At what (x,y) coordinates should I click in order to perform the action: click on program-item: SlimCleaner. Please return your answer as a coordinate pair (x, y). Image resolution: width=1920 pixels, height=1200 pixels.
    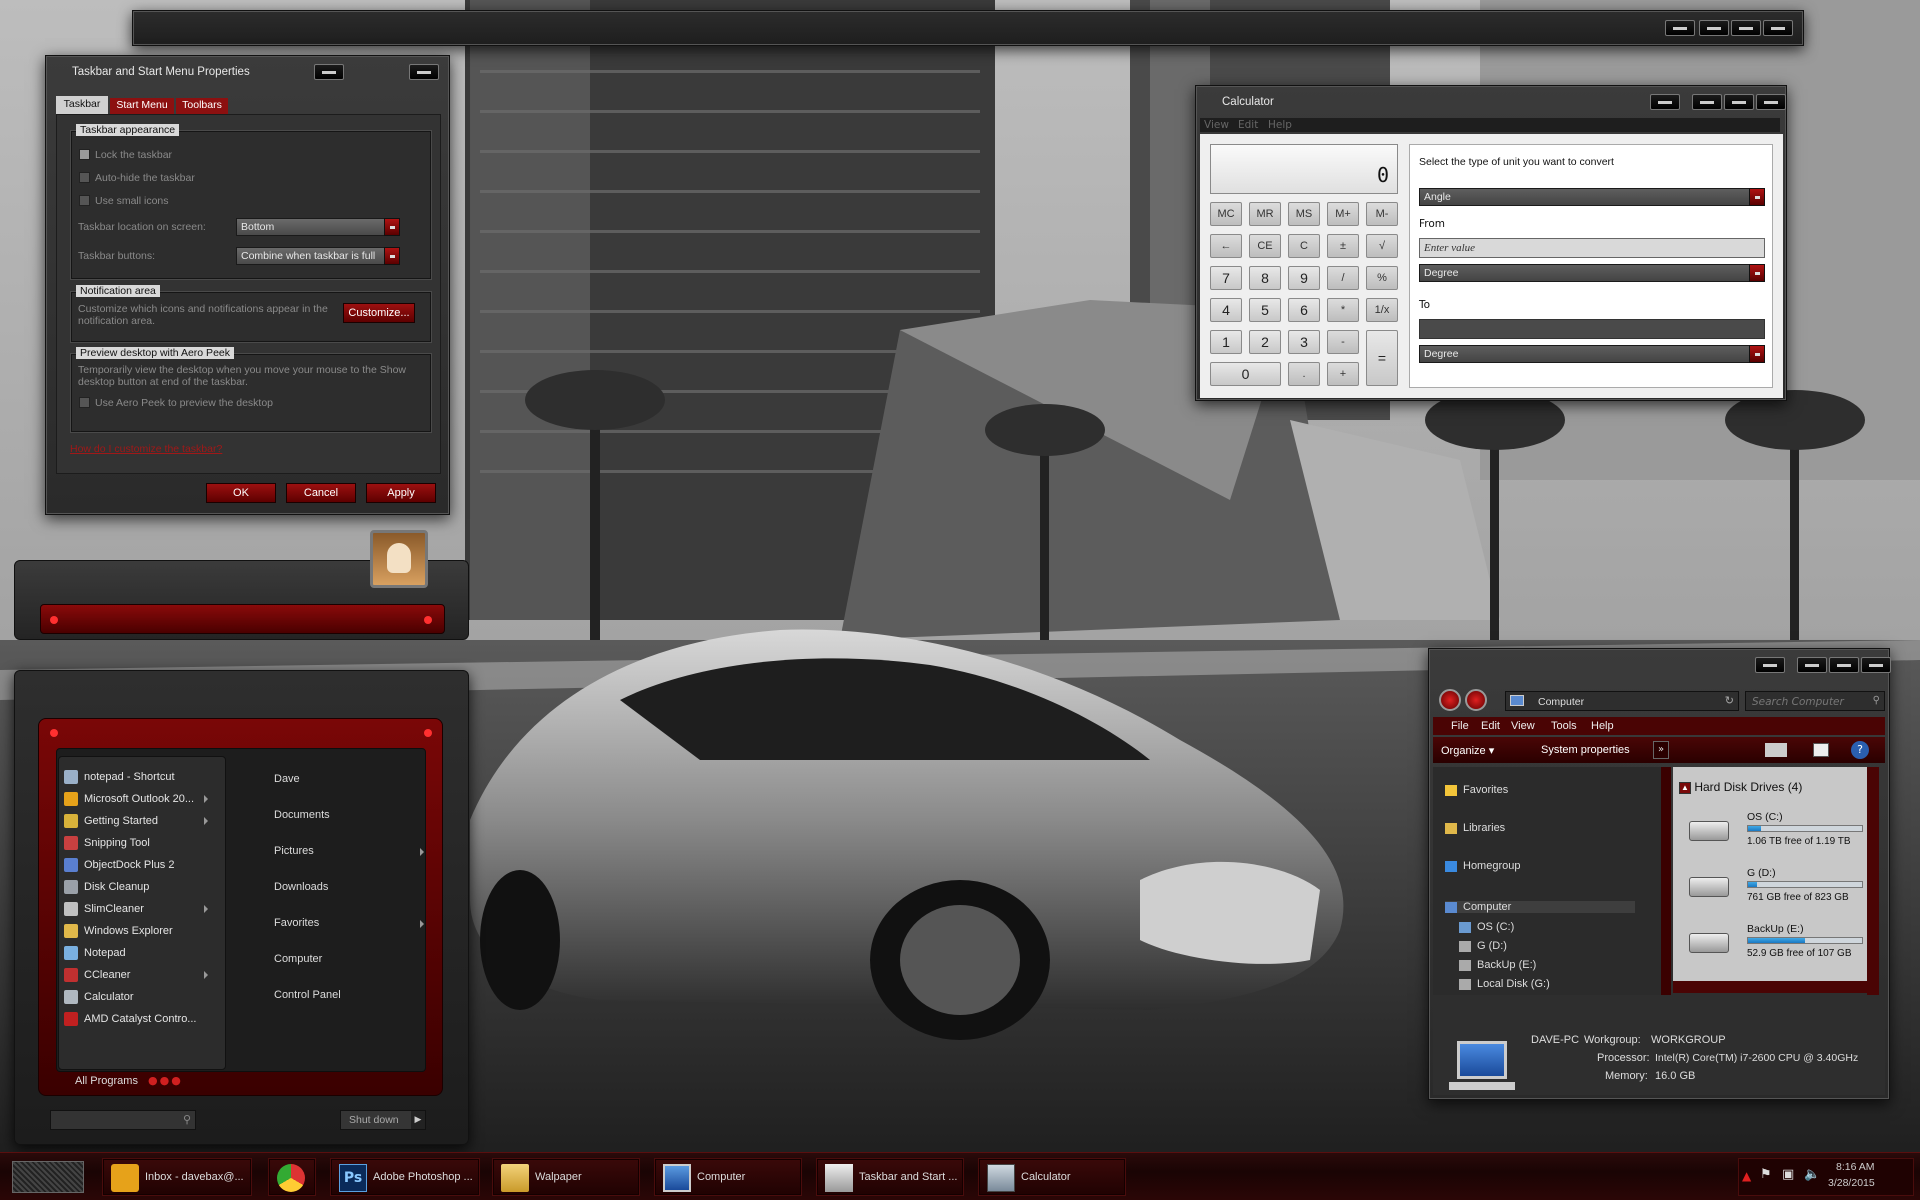
    Looking at the image, I should click on (139, 909).